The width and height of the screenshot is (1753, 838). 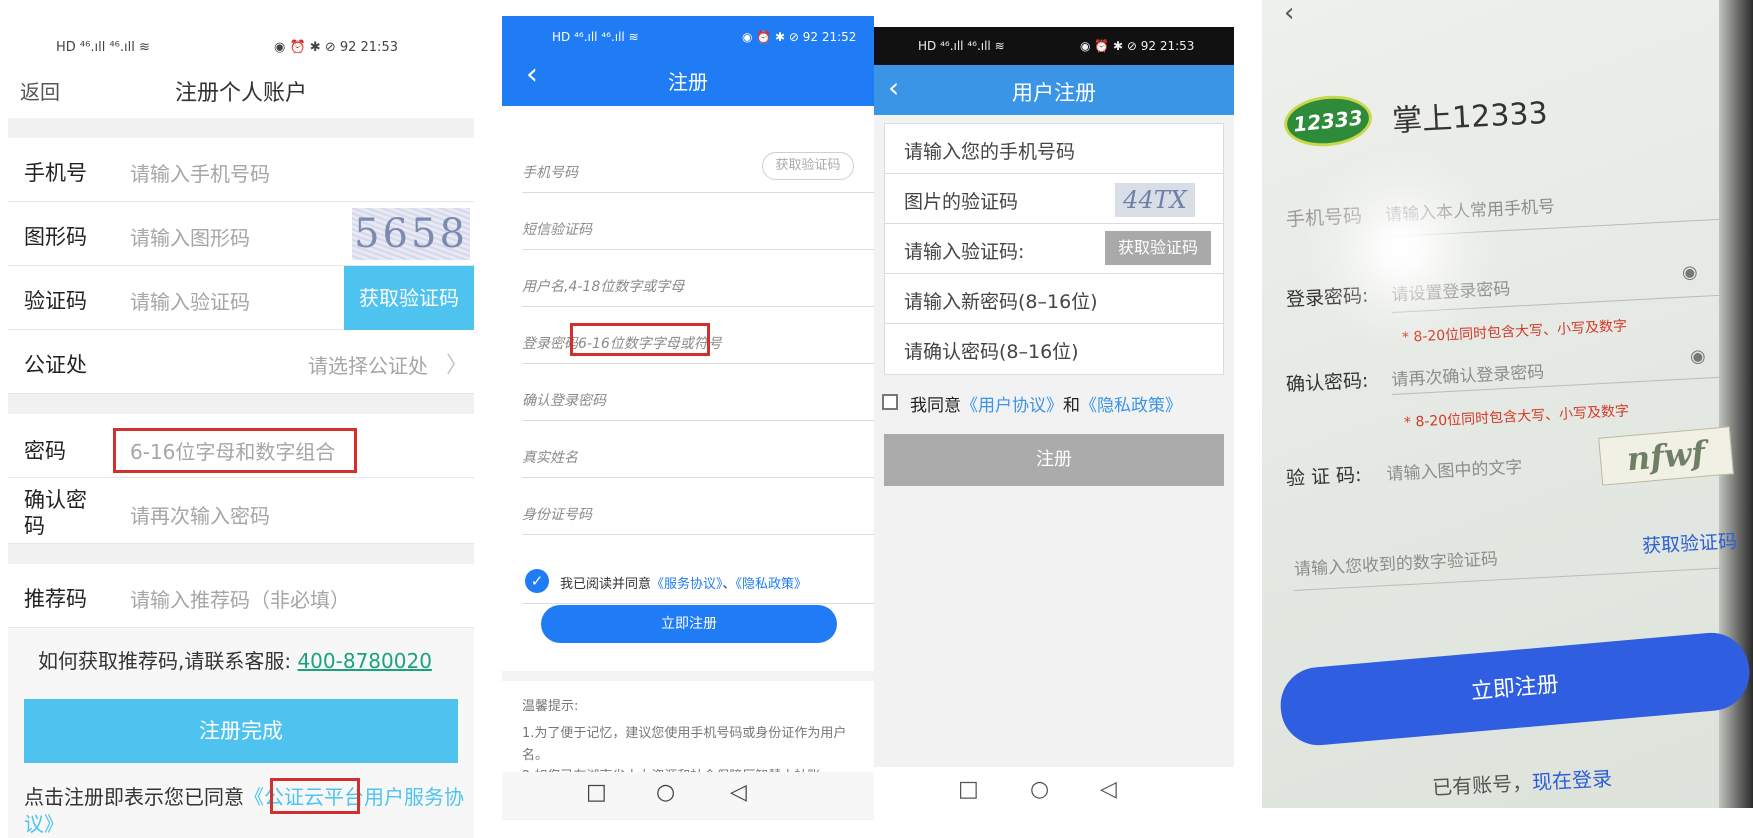 I want to click on captcha-image: nfwf, so click(x=1666, y=456).